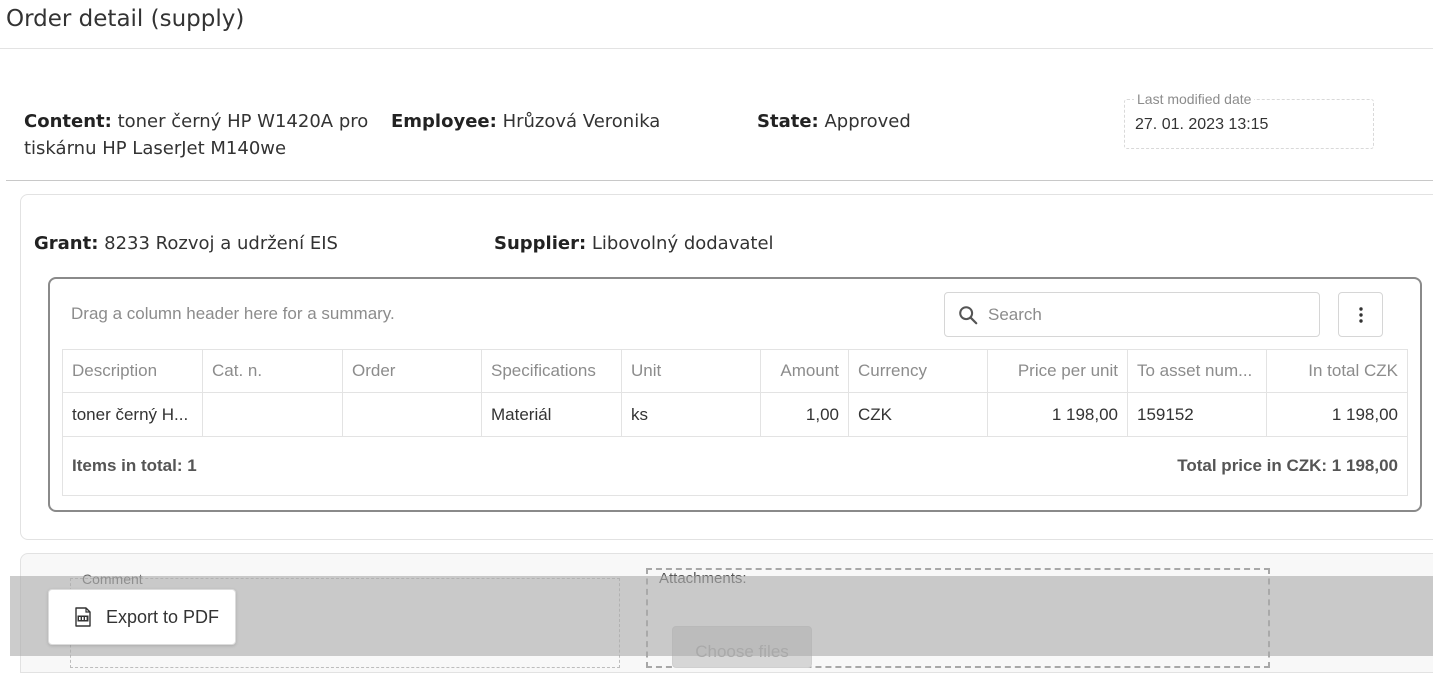 Image resolution: width=1433 pixels, height=673 pixels. What do you see at coordinates (1337, 371) in the screenshot?
I see `column-header-in-total-czk: In total CZK` at bounding box center [1337, 371].